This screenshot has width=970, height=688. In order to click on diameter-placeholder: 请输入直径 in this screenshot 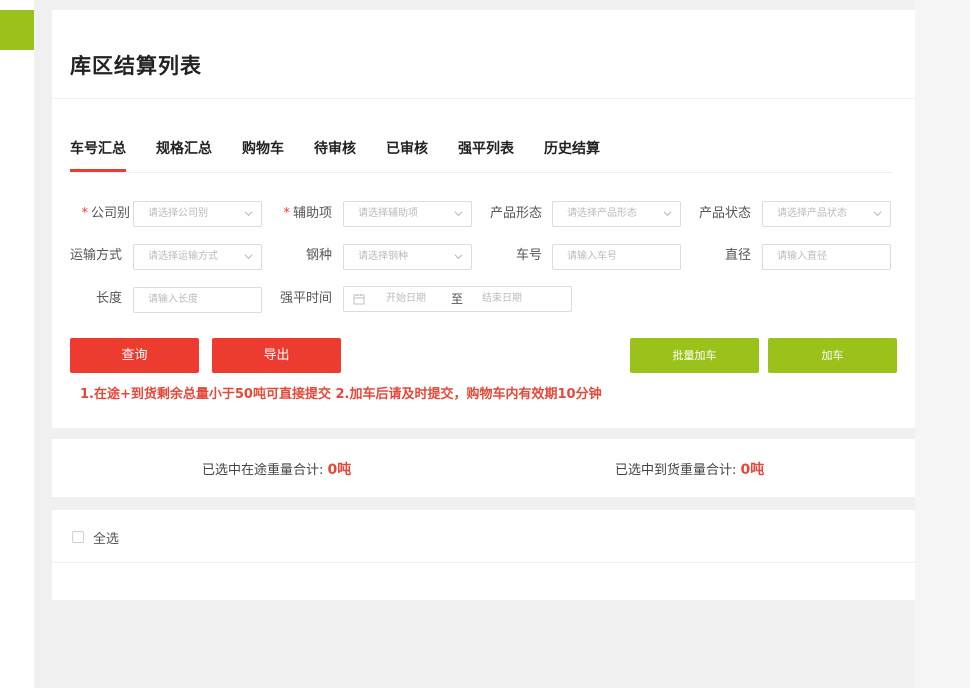, I will do `click(802, 256)`.